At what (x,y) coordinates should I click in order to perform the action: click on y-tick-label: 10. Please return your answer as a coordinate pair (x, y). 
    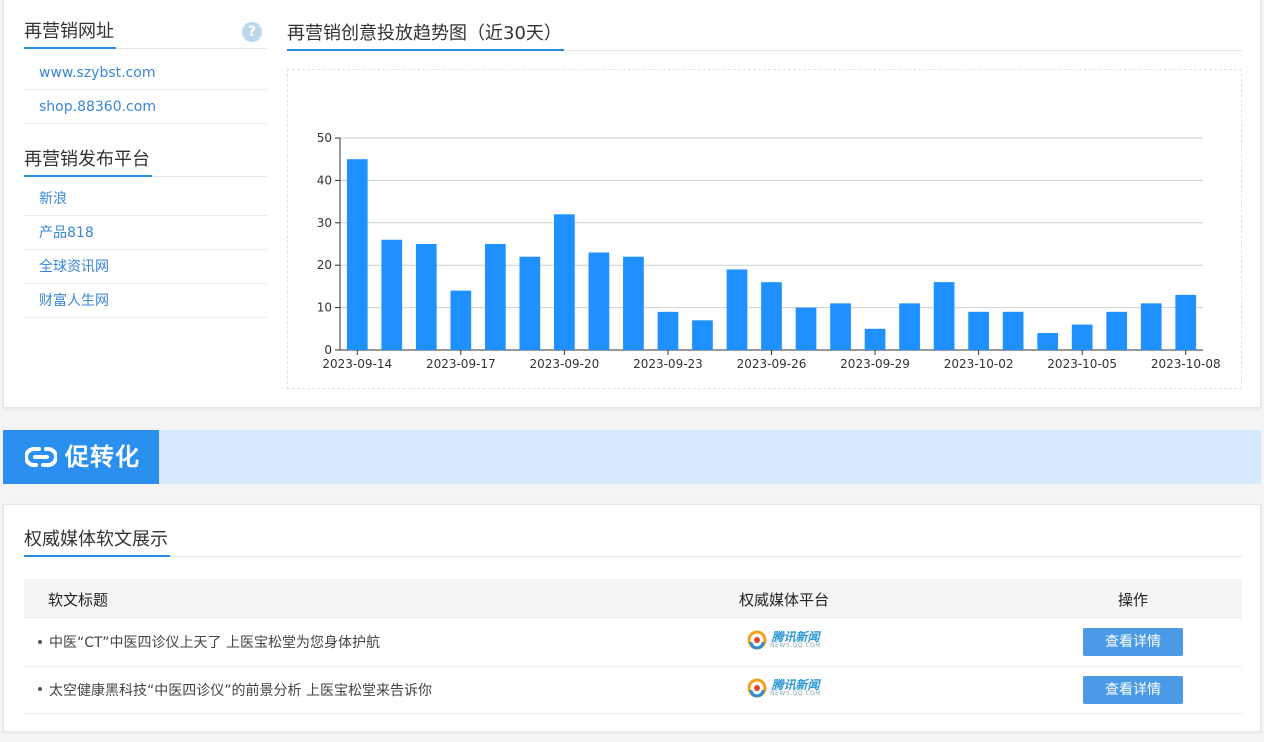
    Looking at the image, I should click on (324, 308).